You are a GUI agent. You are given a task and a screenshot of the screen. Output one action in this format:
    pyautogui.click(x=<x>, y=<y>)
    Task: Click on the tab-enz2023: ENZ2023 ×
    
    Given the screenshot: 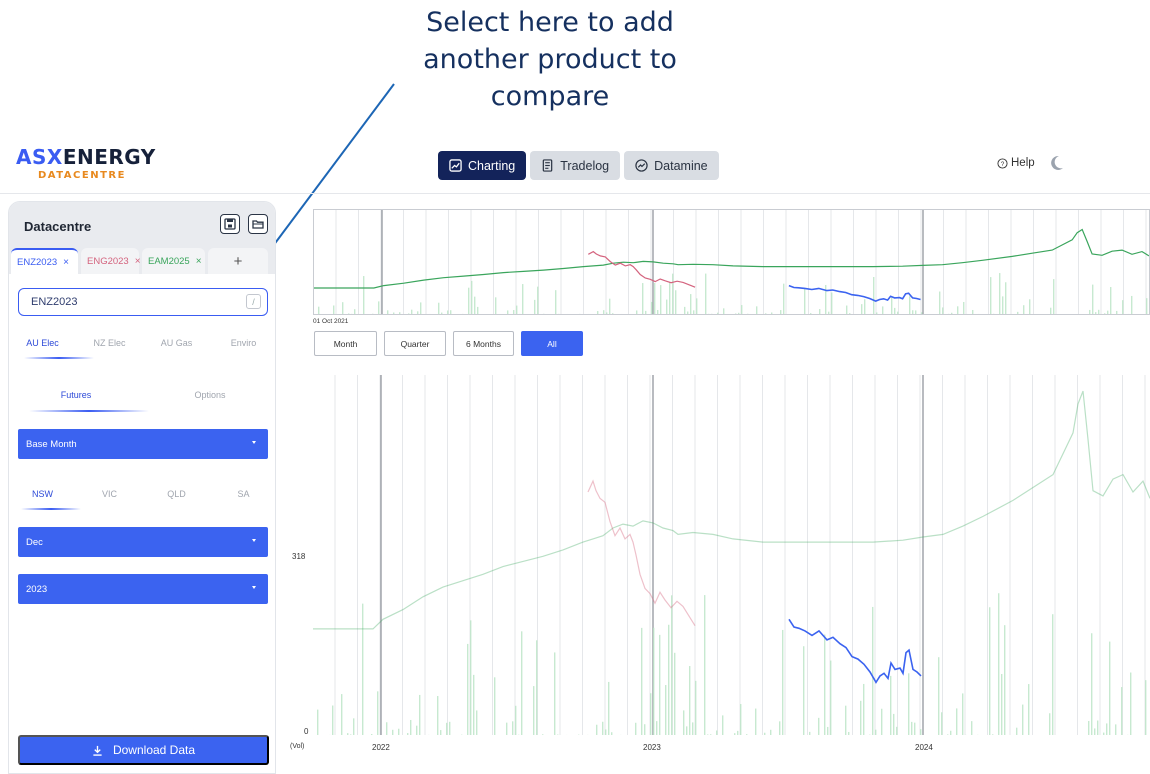 What is the action you would take?
    pyautogui.click(x=44, y=261)
    